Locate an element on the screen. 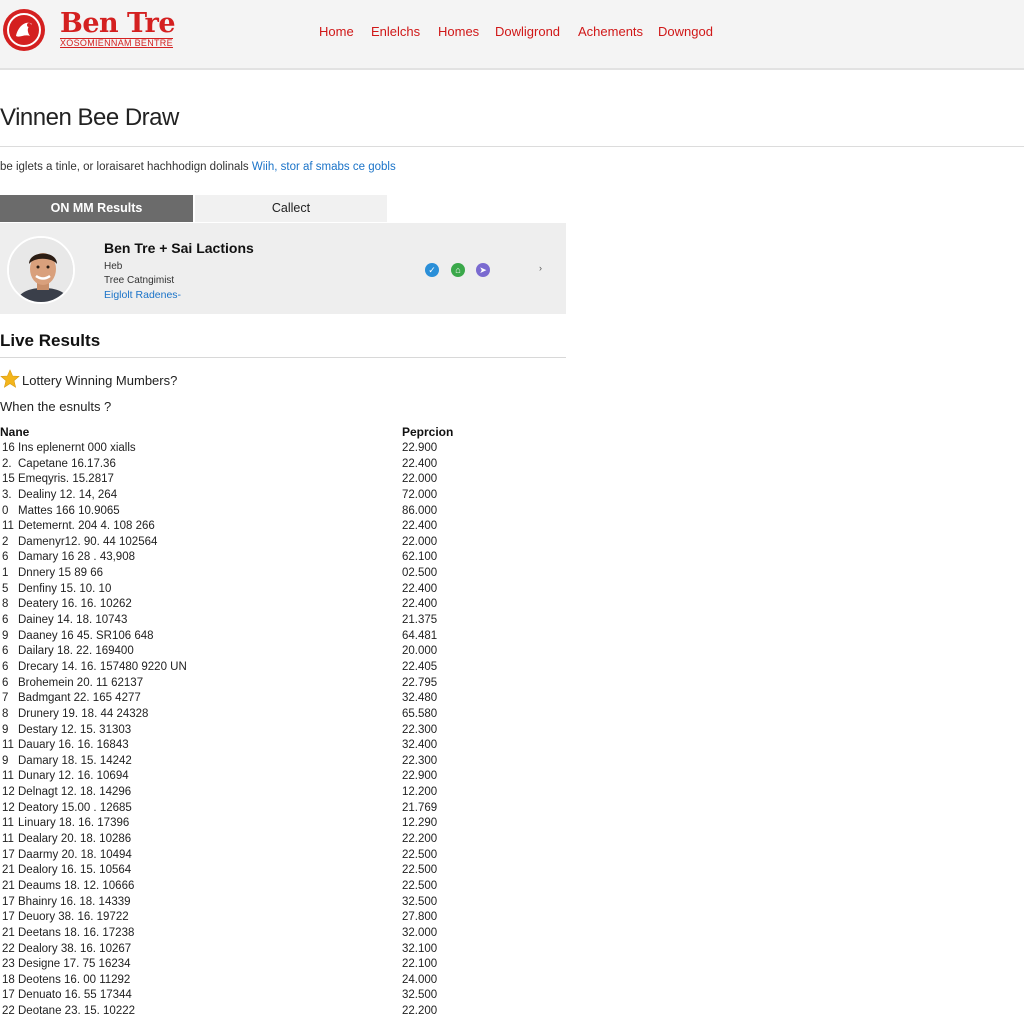 Image resolution: width=1024 pixels, height=1024 pixels. table-row: 11 Dunary 12. 16. 10694 22.900 is located at coordinates (283, 778).